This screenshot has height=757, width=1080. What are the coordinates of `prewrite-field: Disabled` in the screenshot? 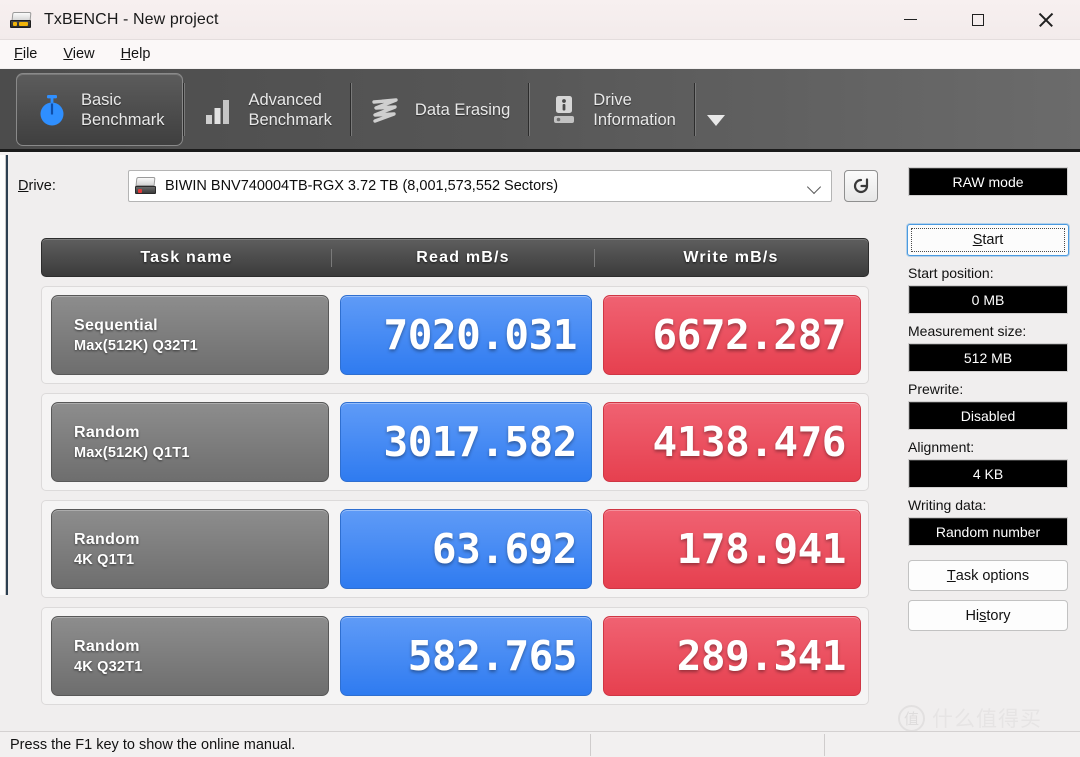 It's located at (988, 415).